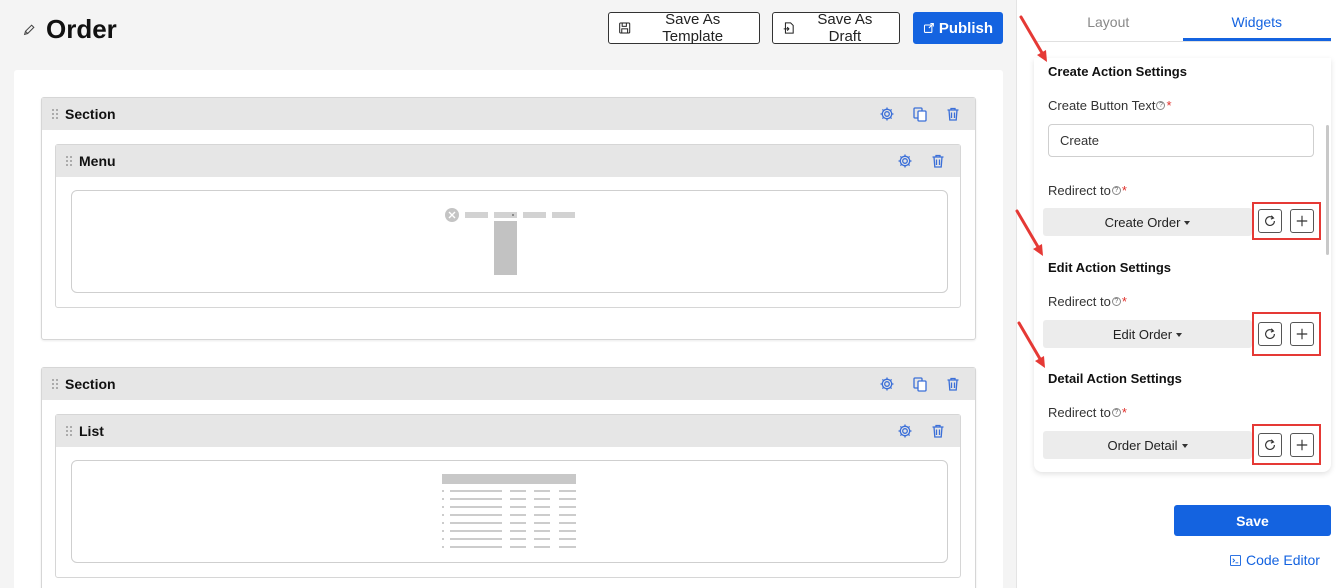 The height and width of the screenshot is (588, 1341). Describe the element at coordinates (1256, 20) in the screenshot. I see `tab-widgets: Widgets` at that location.